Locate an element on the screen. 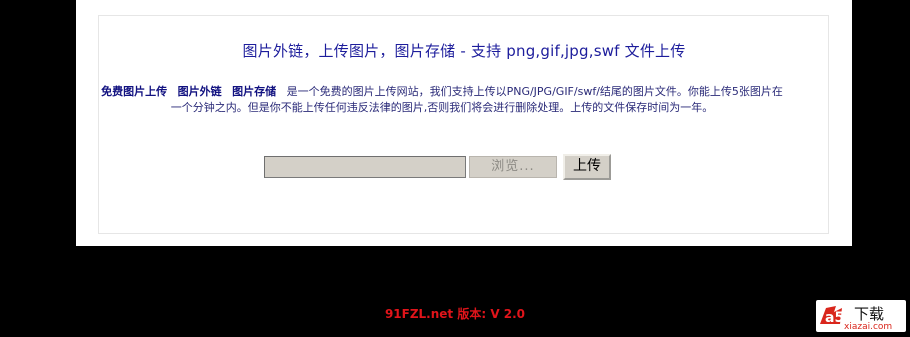 Image resolution: width=910 pixels, height=337 pixels. logo-domain-text: xiazai.com is located at coordinates (868, 326).